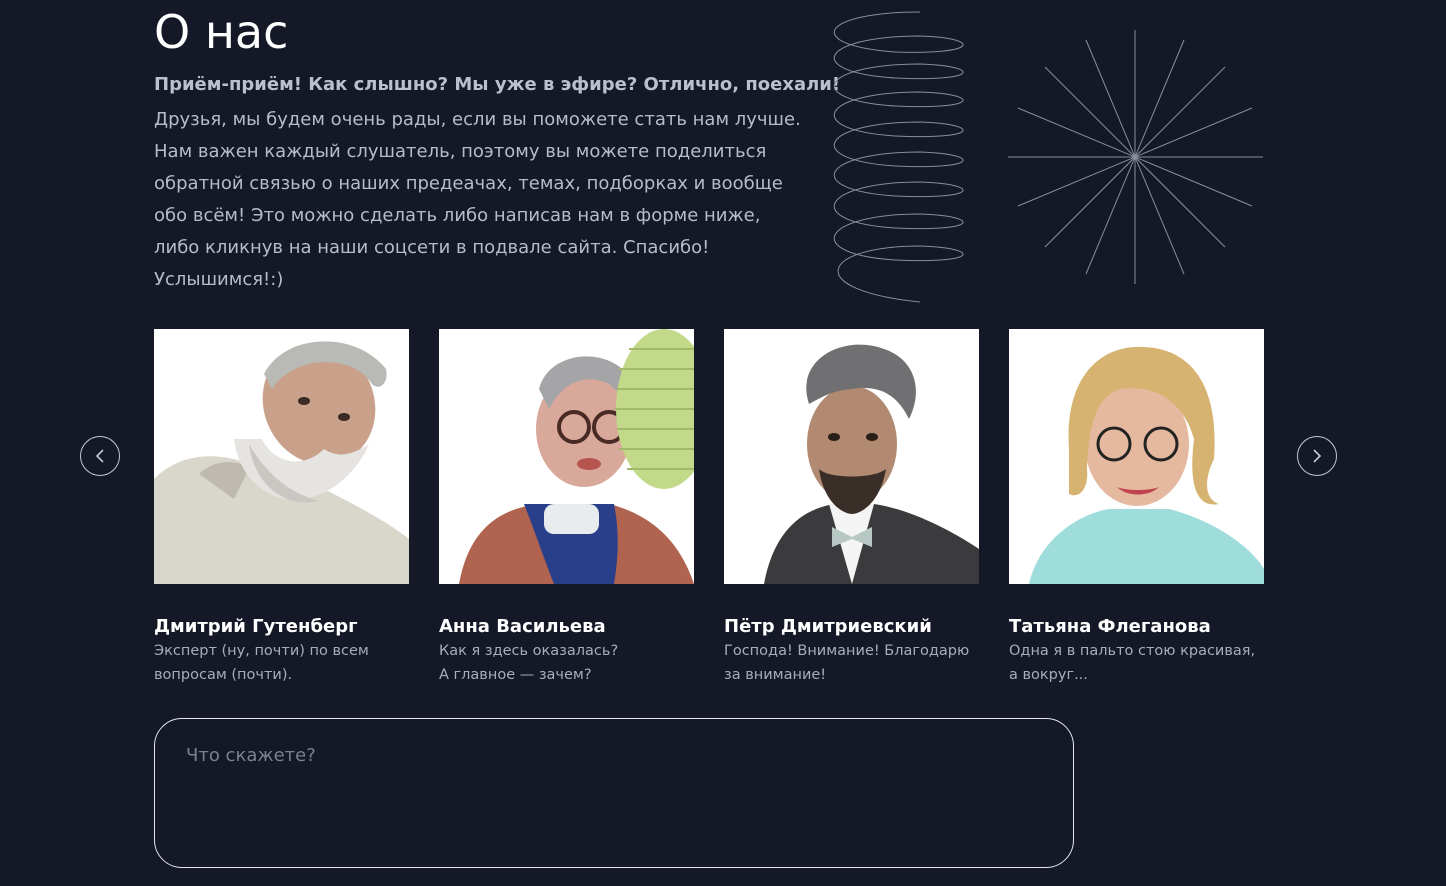 The image size is (1446, 886). Describe the element at coordinates (256, 626) in the screenshot. I see `host-name: Дмитрий Гутенберг` at that location.